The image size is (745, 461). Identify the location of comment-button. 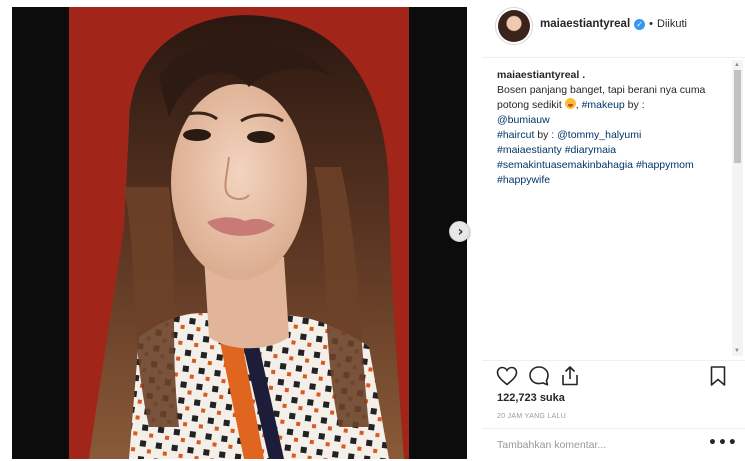
(539, 376).